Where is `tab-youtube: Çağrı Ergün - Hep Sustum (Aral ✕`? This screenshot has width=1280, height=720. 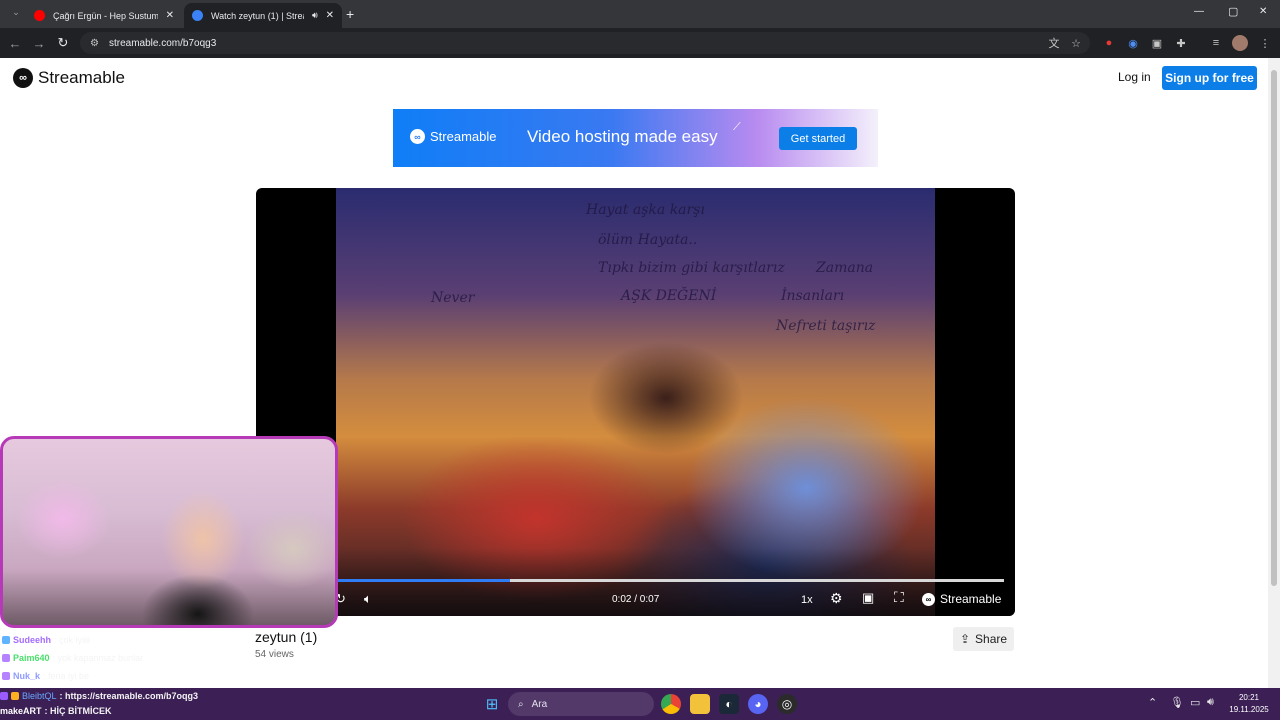 tab-youtube: Çağrı Ergün - Hep Sustum (Aral ✕ is located at coordinates (104, 15).